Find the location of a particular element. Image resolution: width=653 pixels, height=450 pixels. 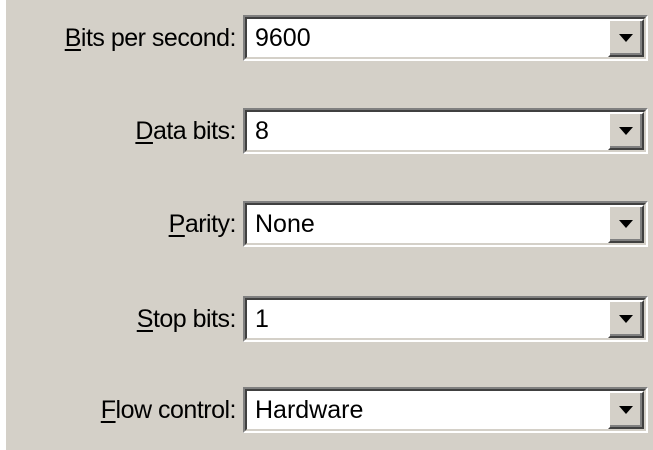

stop-bits-dropdown-button is located at coordinates (626, 319).